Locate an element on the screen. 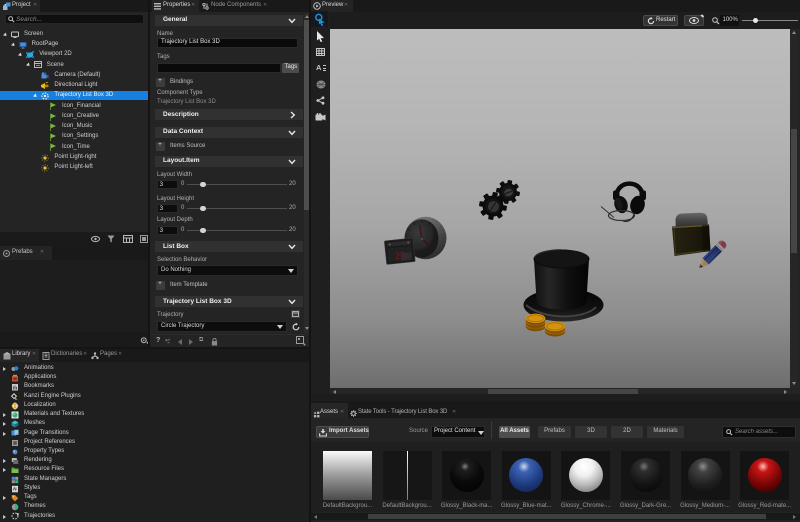 This screenshot has width=800, height=522. svg-text: 27 is located at coordinates (400, 256).